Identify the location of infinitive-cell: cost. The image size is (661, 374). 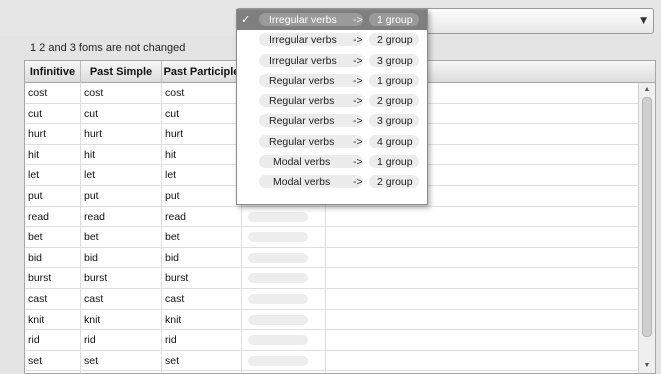
(53, 93).